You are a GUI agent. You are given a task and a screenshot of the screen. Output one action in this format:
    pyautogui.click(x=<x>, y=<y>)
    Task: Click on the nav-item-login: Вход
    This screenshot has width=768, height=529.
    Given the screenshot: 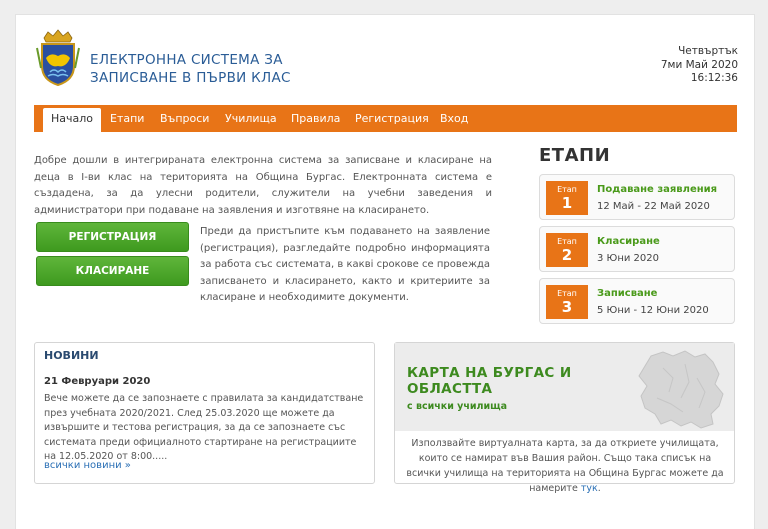 What is the action you would take?
    pyautogui.click(x=454, y=118)
    